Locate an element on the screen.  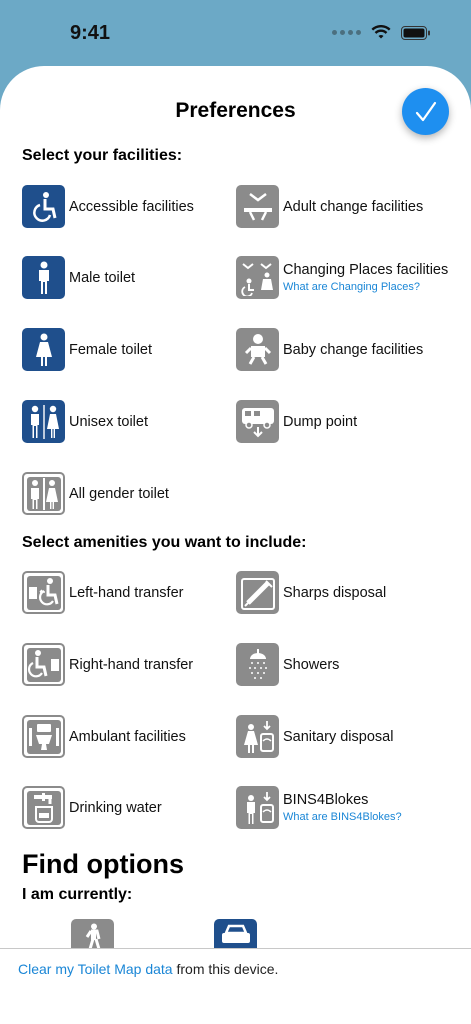
driving-option is located at coordinates (235, 934).